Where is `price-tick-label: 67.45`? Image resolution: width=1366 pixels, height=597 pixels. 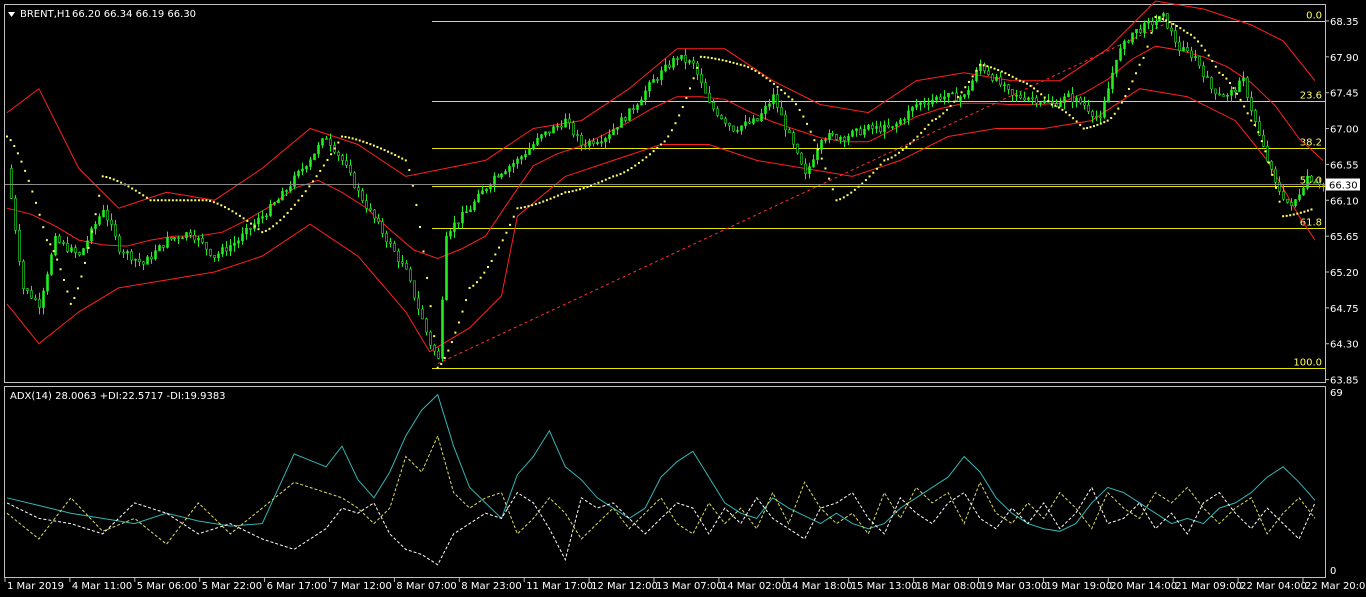
price-tick-label: 67.45 is located at coordinates (1344, 94).